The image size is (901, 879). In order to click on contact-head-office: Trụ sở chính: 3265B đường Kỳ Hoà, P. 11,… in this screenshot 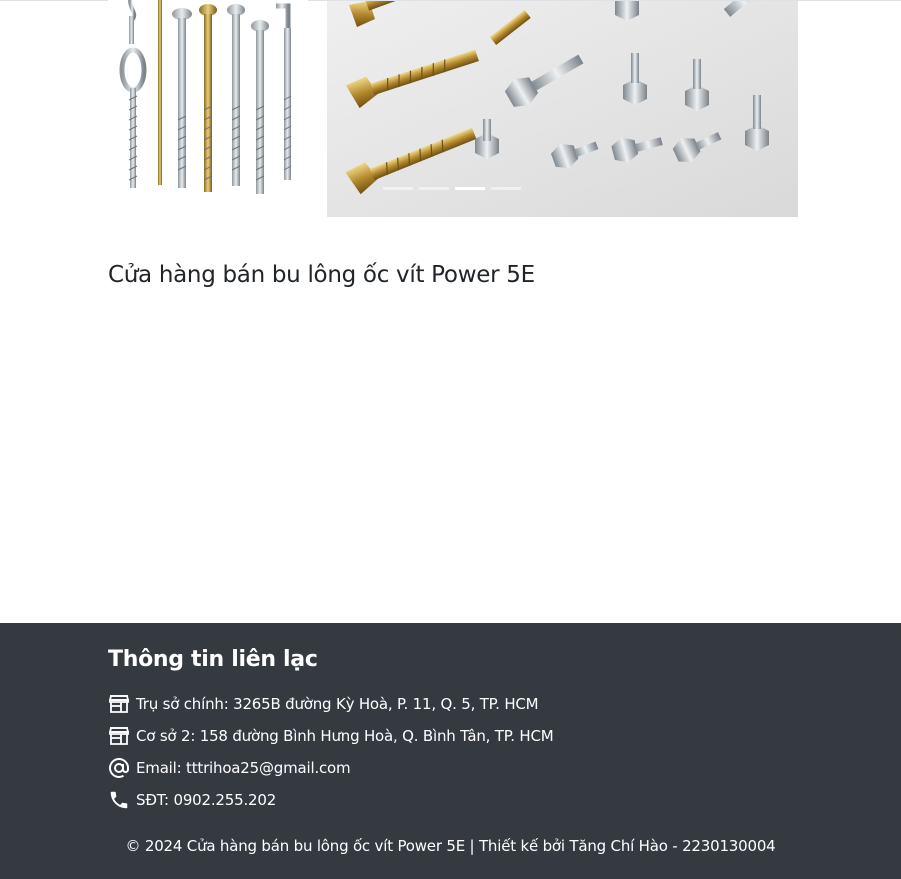, I will do `click(323, 704)`.